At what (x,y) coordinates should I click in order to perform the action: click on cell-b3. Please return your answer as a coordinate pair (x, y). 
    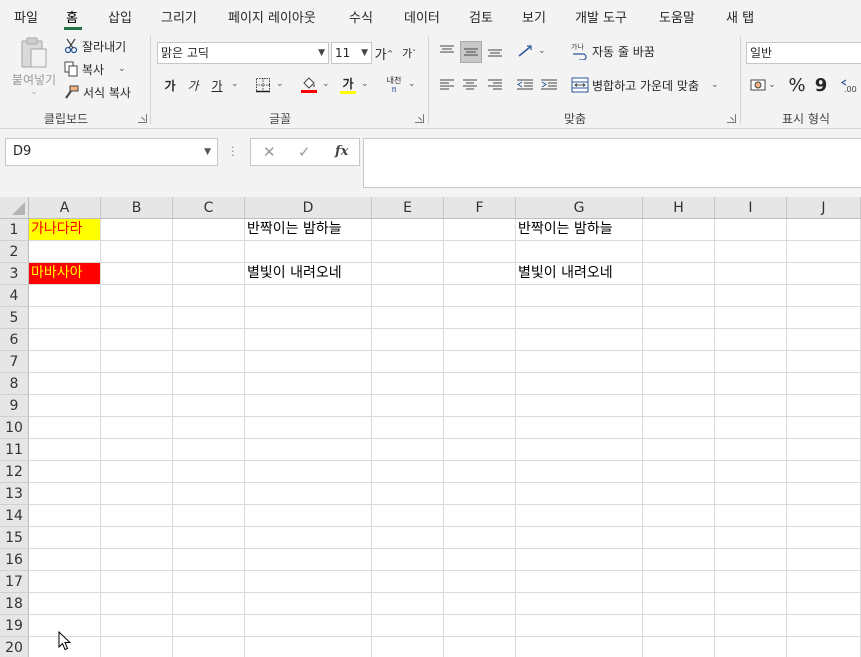
    Looking at the image, I should click on (137, 274).